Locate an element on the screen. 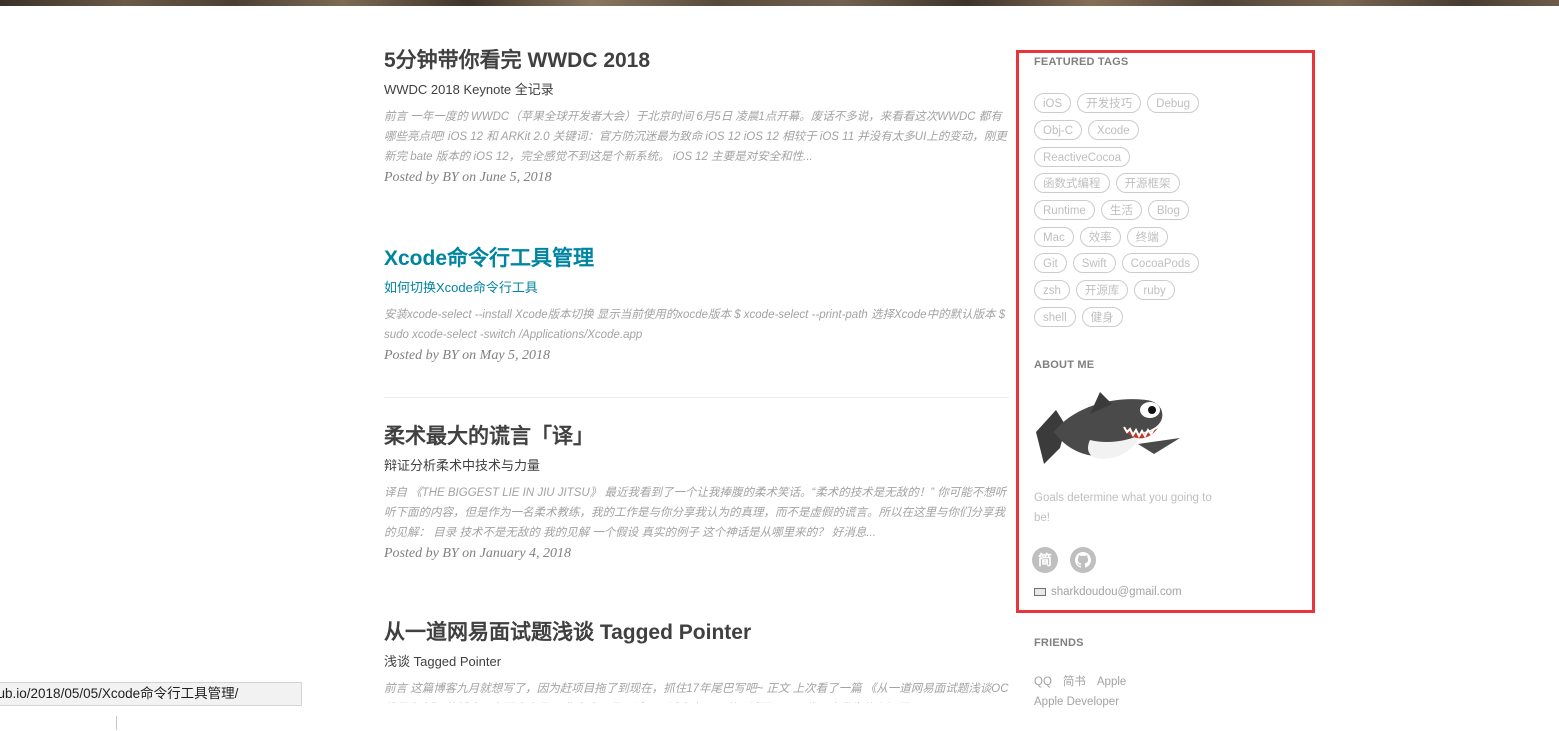  tag-button: ruby is located at coordinates (1154, 290).